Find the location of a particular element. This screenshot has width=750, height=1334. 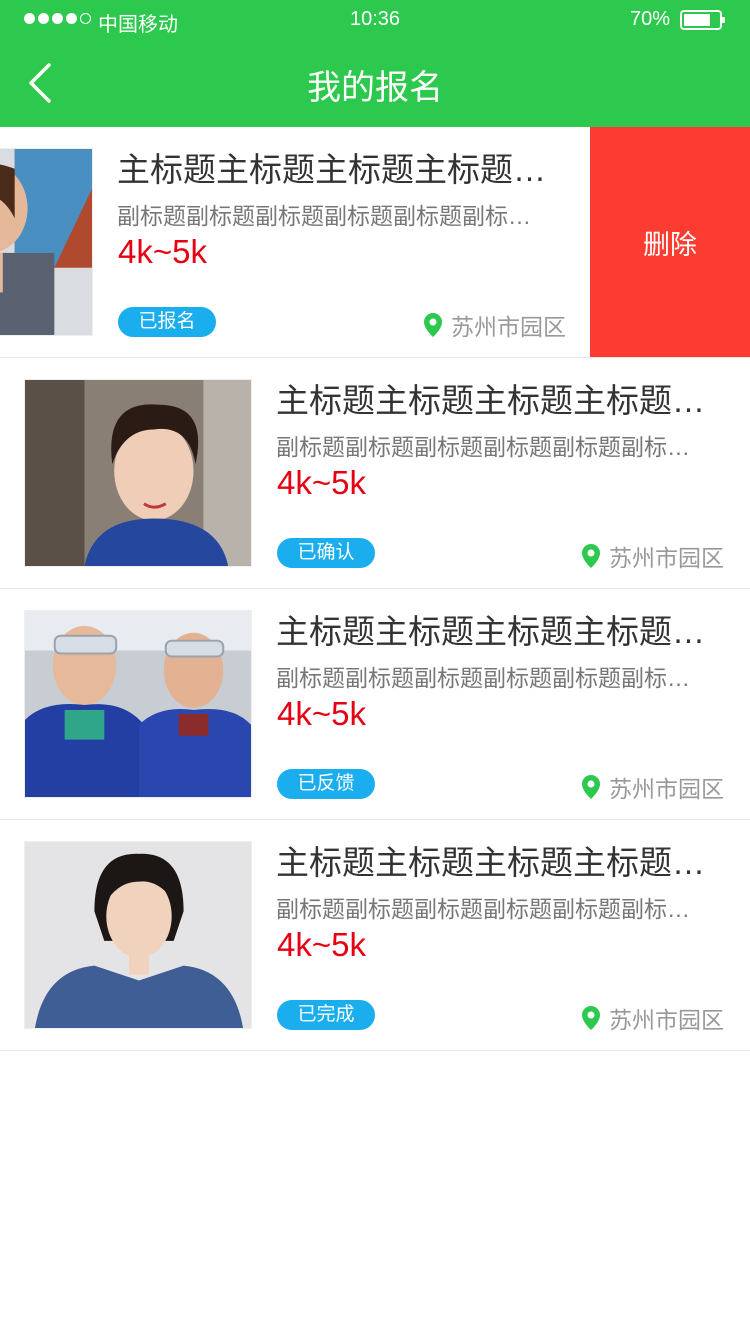

status-badge: 已报名 is located at coordinates (167, 322).